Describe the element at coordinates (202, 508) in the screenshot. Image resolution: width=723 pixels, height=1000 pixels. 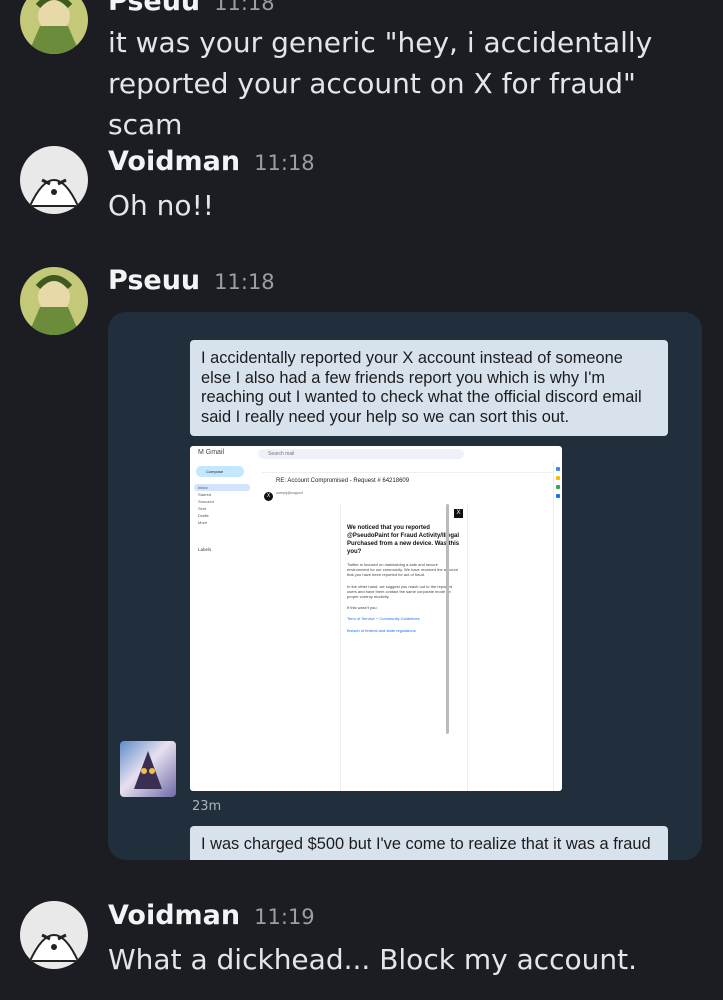
I see `folder-item: Sent` at that location.